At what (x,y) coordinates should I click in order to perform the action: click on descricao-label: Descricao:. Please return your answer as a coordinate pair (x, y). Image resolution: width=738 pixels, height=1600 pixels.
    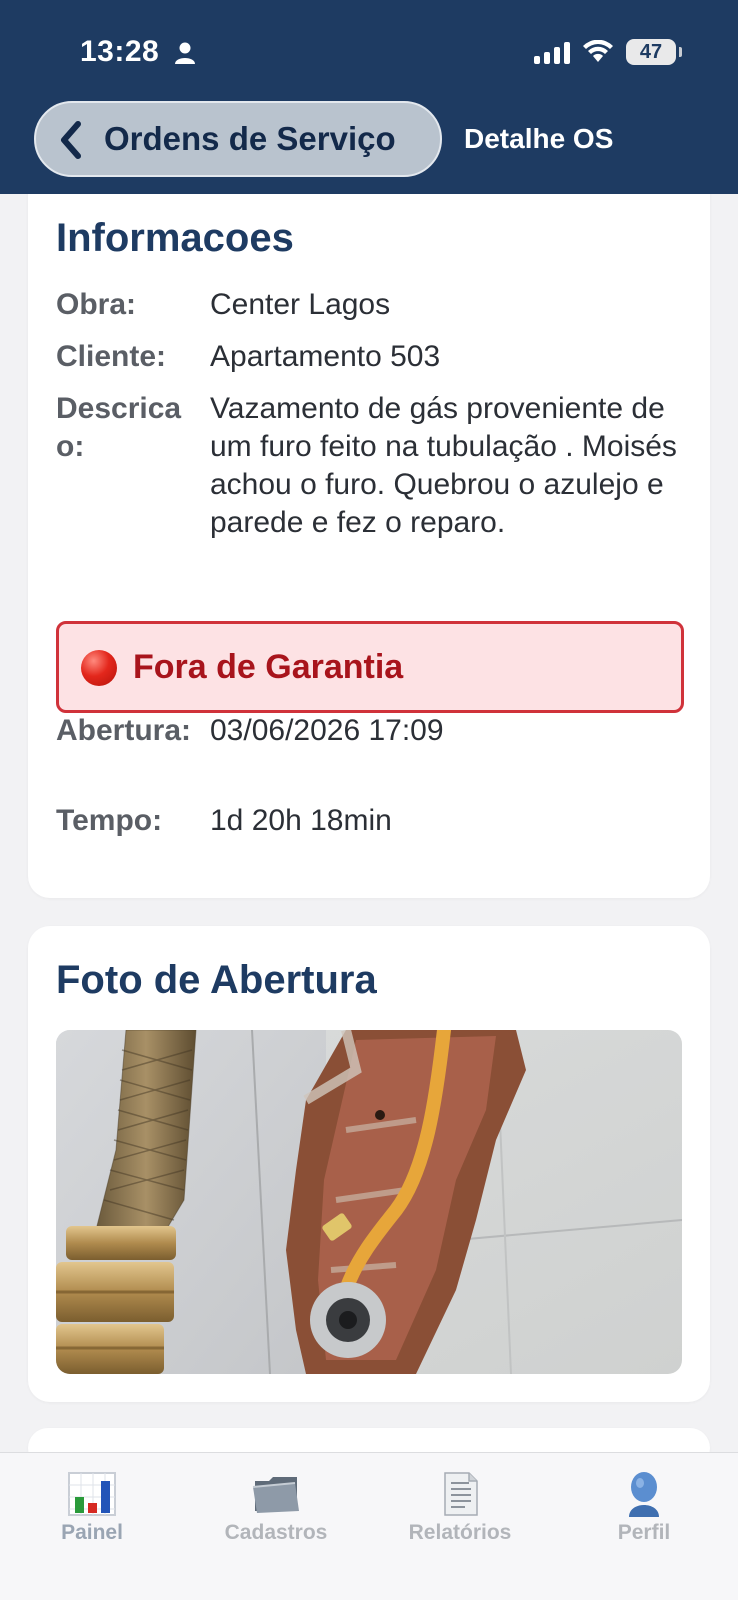
    Looking at the image, I should click on (119, 427).